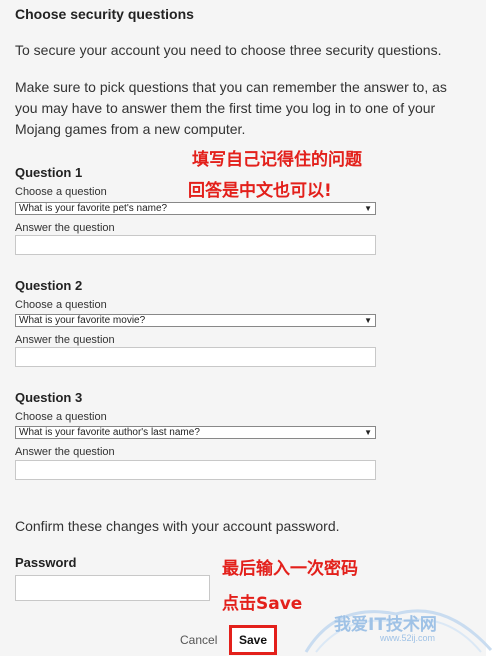 The image size is (500, 656). I want to click on annotation-click-save: 点击Save, so click(262, 604).